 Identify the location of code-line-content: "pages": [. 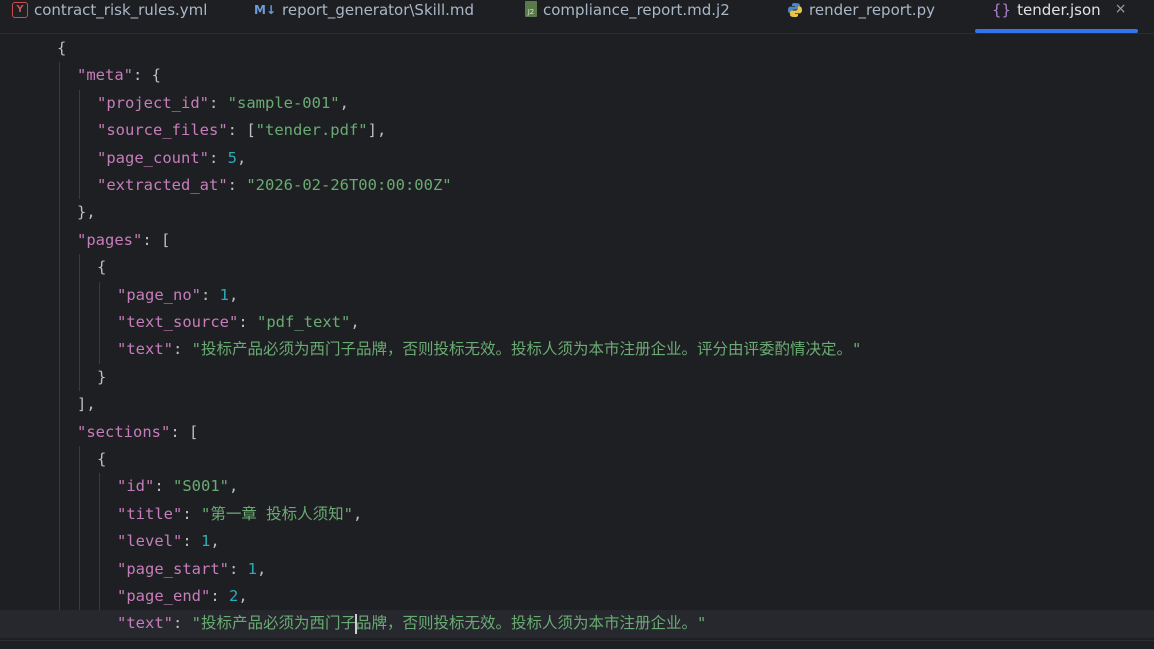
(123, 240).